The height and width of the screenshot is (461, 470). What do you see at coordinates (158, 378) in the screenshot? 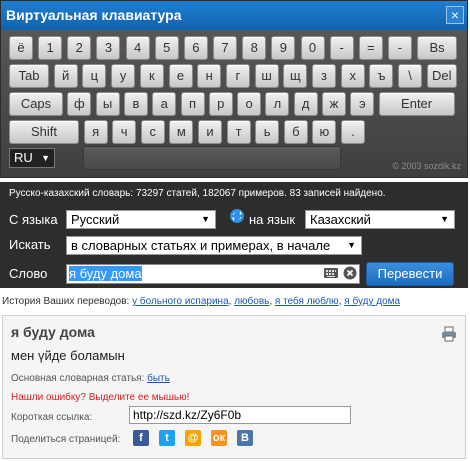
I see `main-article-link: быть` at bounding box center [158, 378].